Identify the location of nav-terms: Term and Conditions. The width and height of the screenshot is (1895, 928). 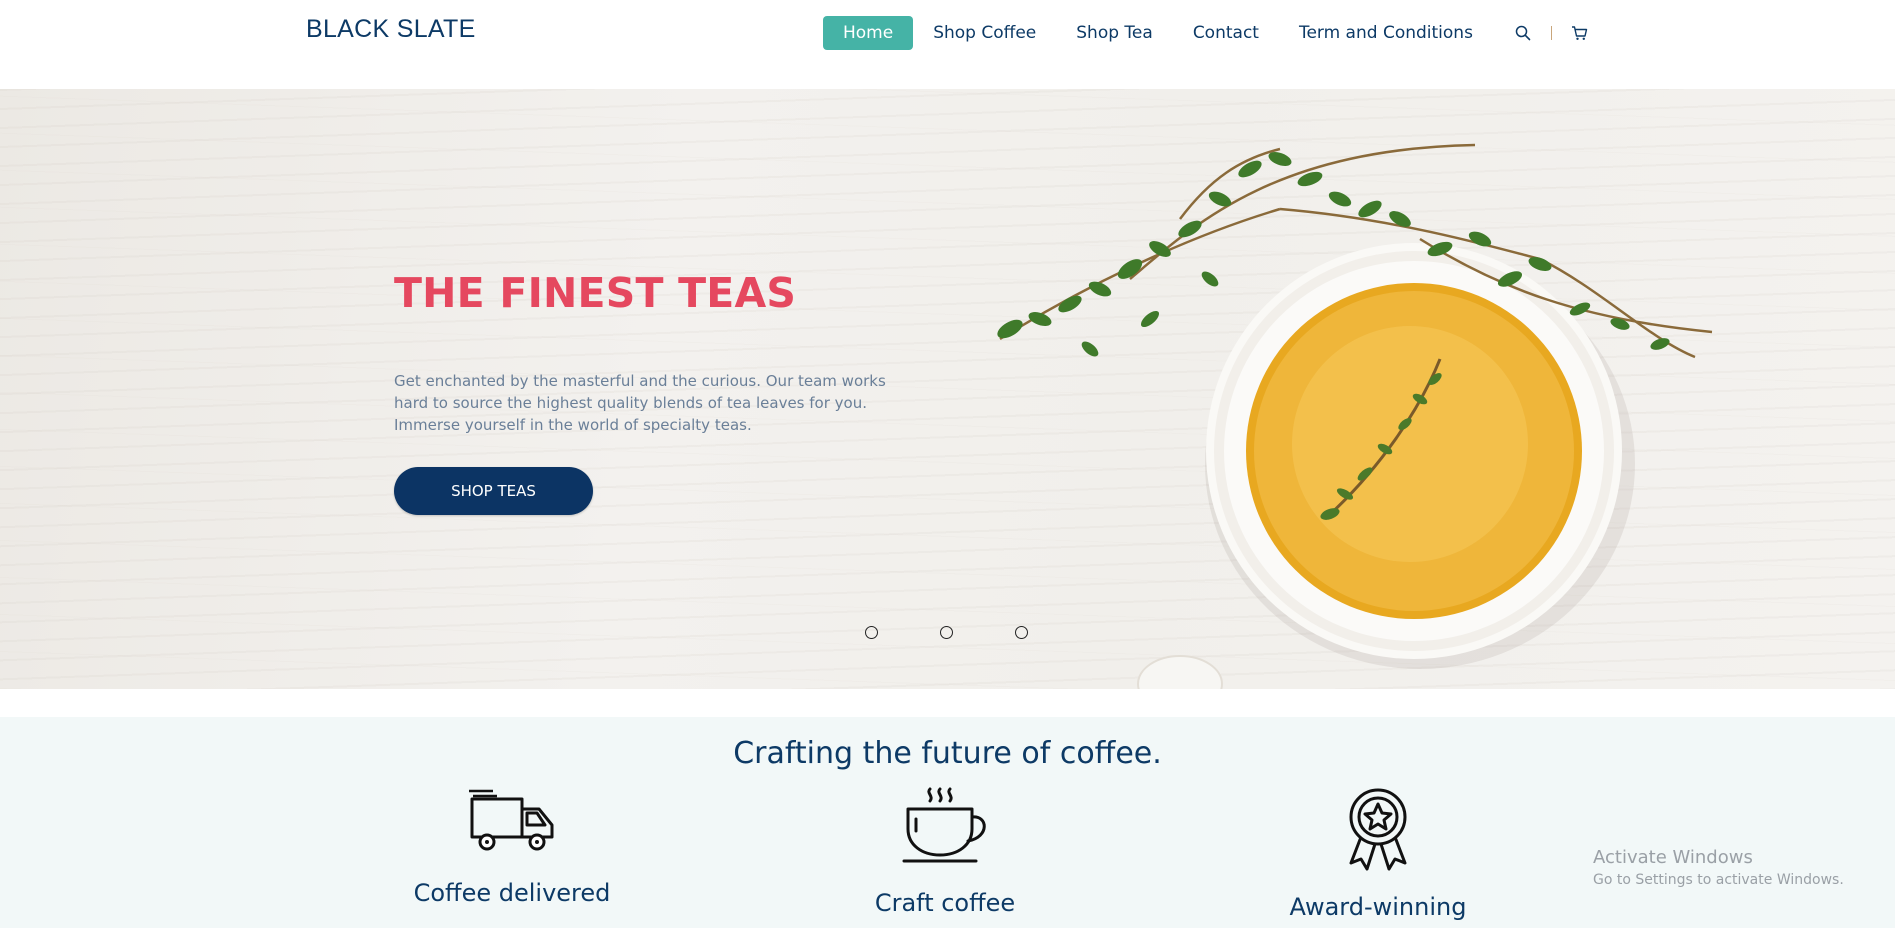
(1386, 33).